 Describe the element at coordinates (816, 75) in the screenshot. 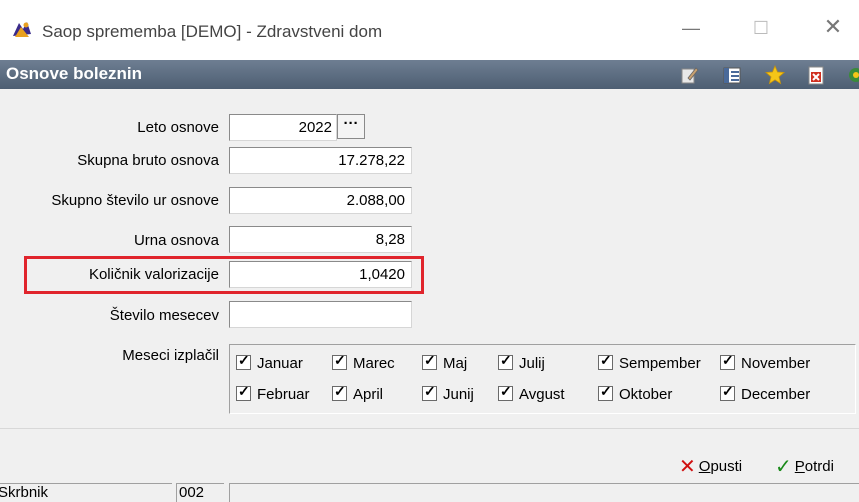

I see `excel-export-icon` at that location.